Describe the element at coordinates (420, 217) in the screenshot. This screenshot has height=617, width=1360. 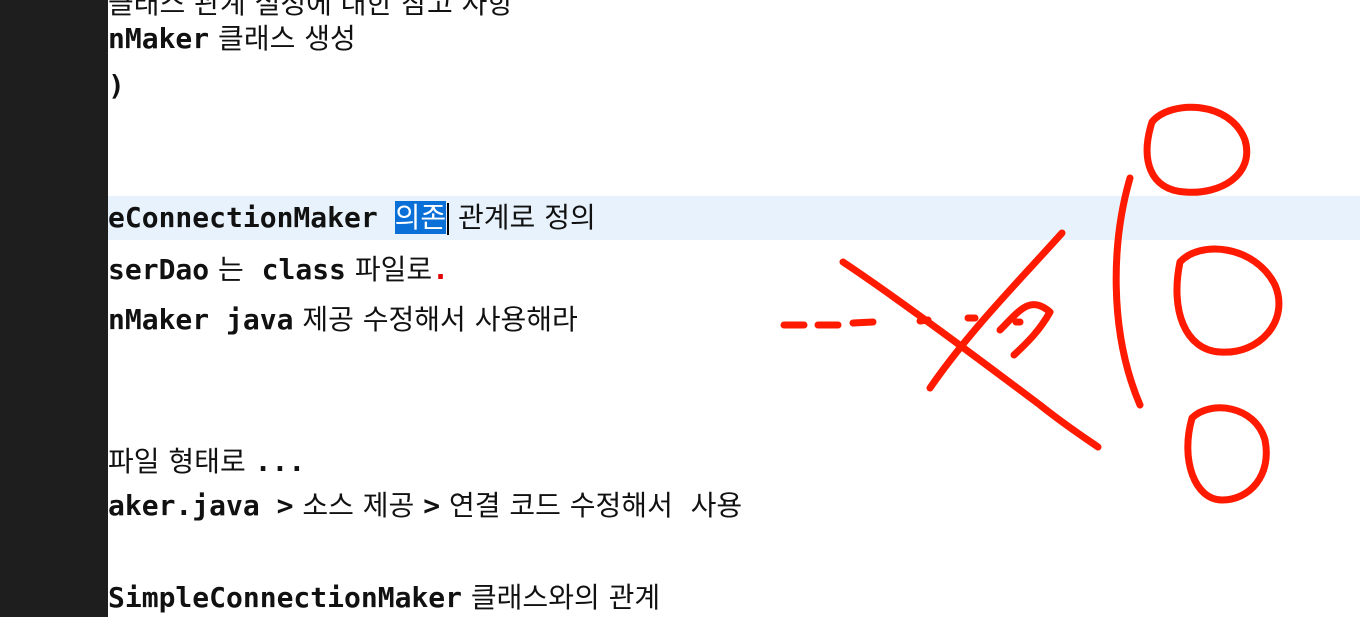
I see `selected-text: 의존` at that location.